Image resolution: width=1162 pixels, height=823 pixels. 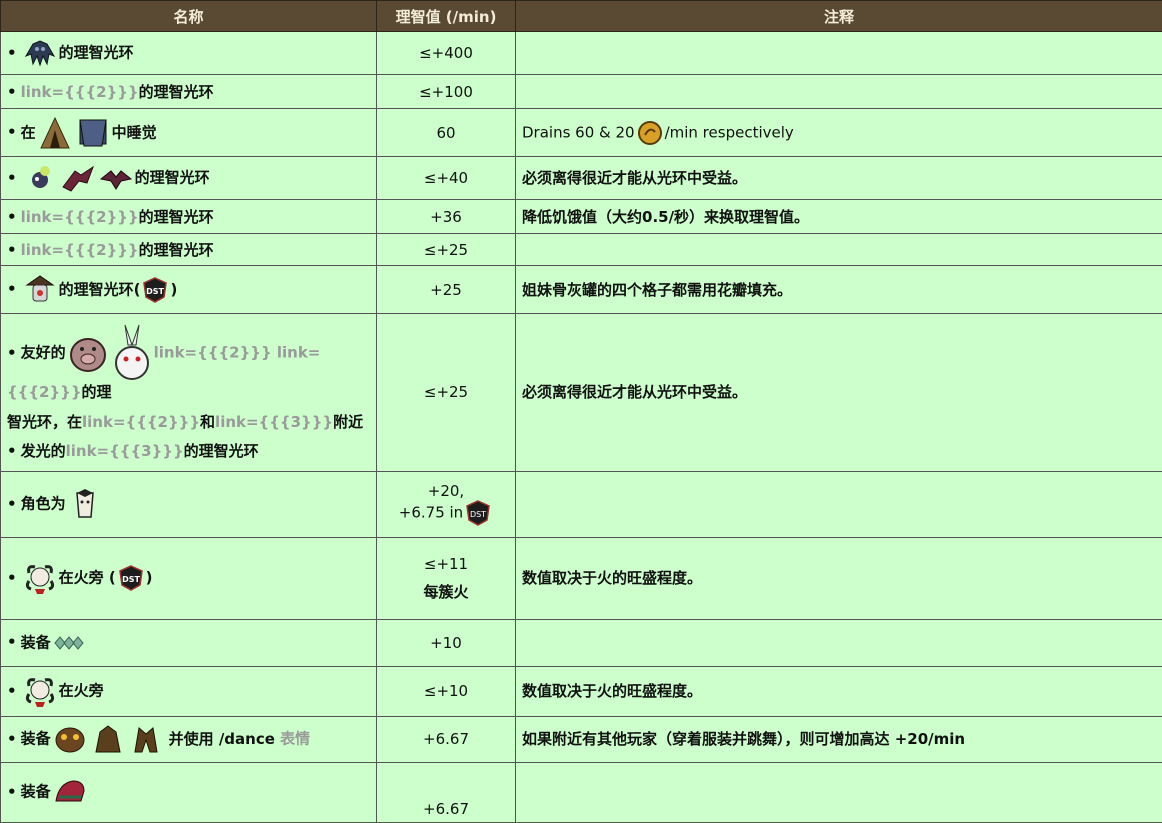 What do you see at coordinates (189, 642) in the screenshot?
I see `name-cell: •装备` at bounding box center [189, 642].